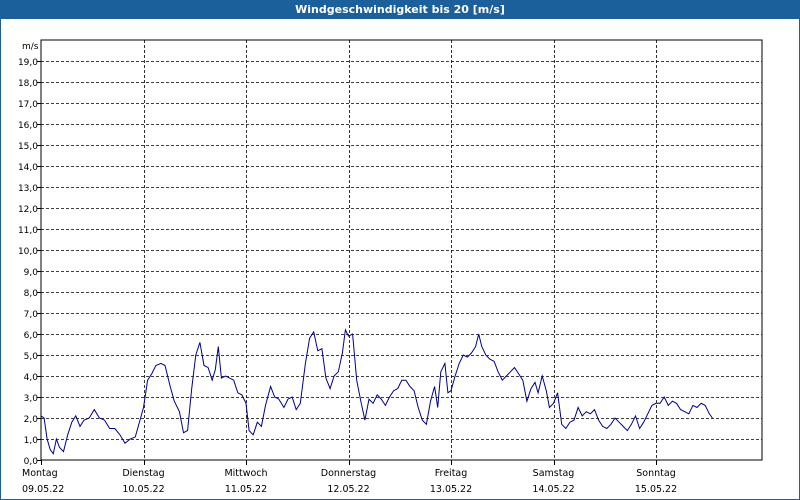 The image size is (800, 500). What do you see at coordinates (28, 147) in the screenshot?
I see `y-tick-label: 15,0` at bounding box center [28, 147].